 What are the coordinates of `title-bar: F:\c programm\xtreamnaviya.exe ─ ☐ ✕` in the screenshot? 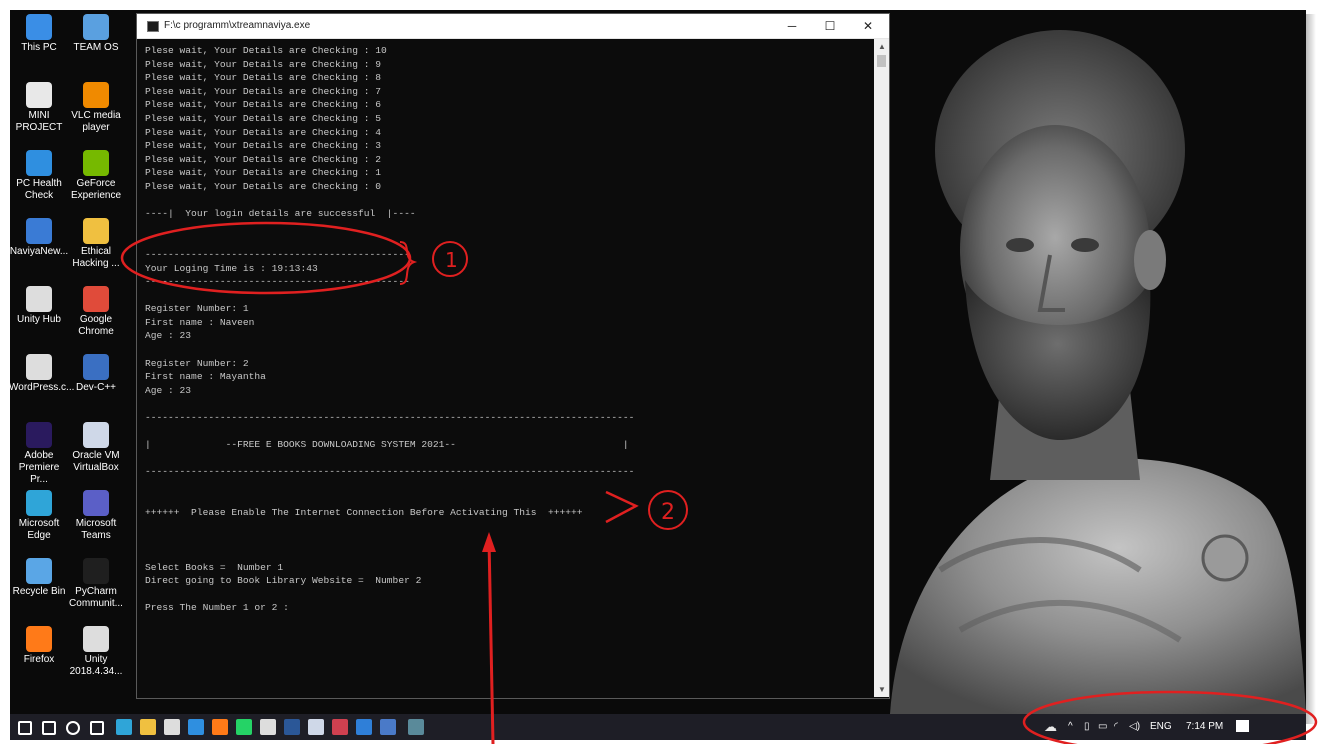 It's located at (513, 26).